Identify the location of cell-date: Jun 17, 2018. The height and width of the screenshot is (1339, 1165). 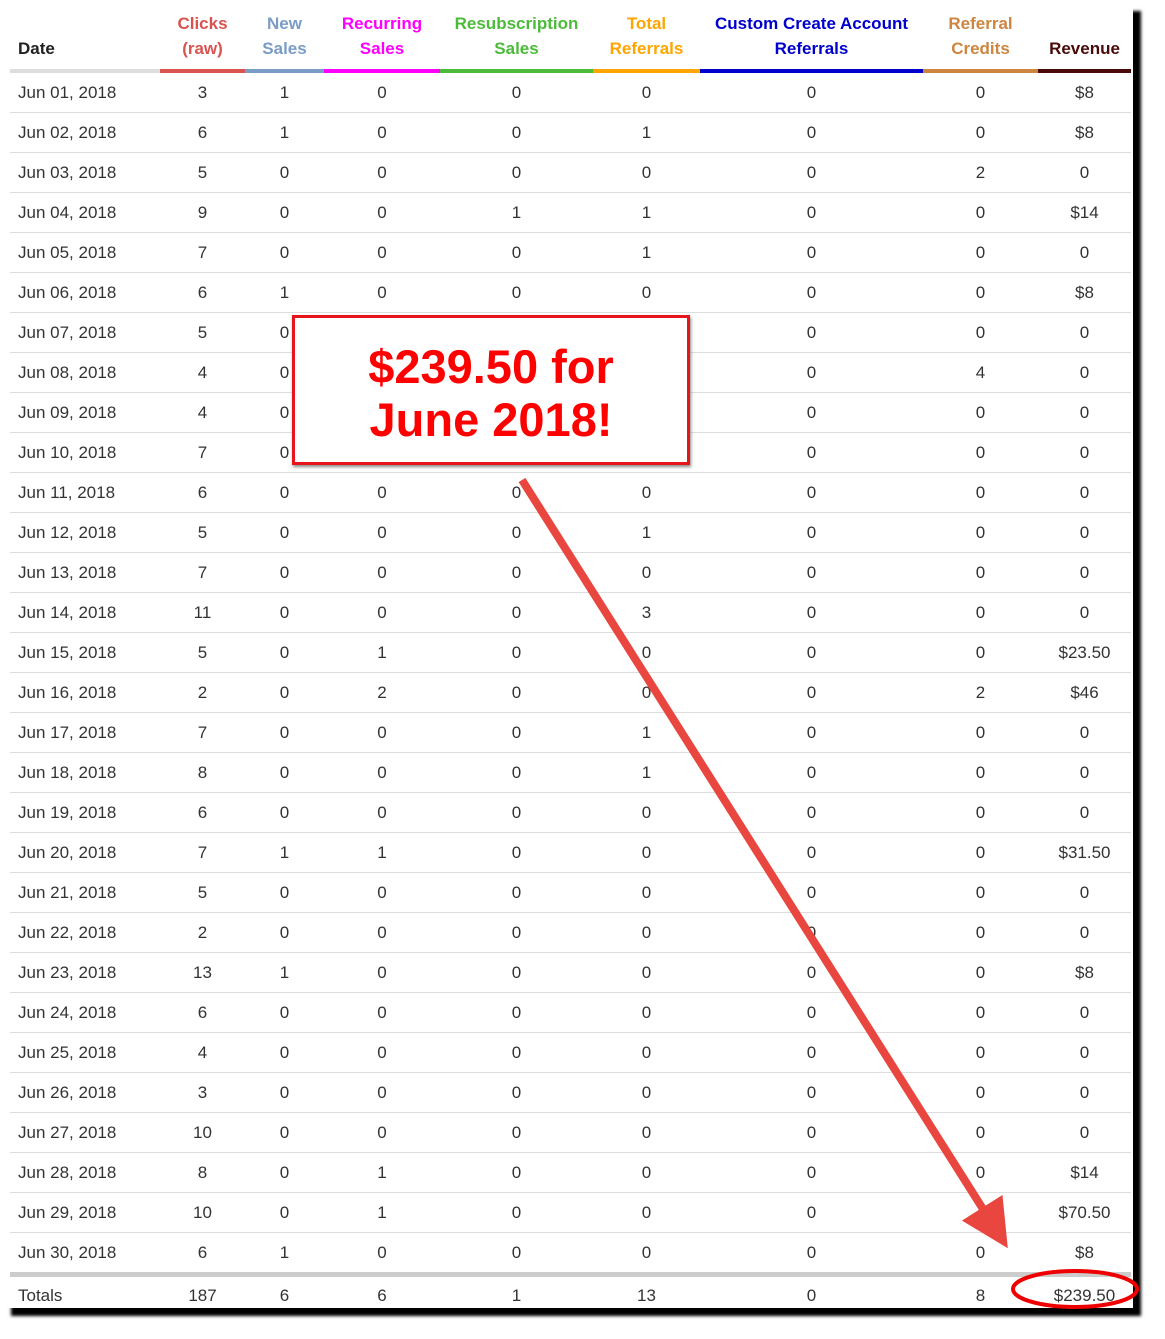
(85, 732).